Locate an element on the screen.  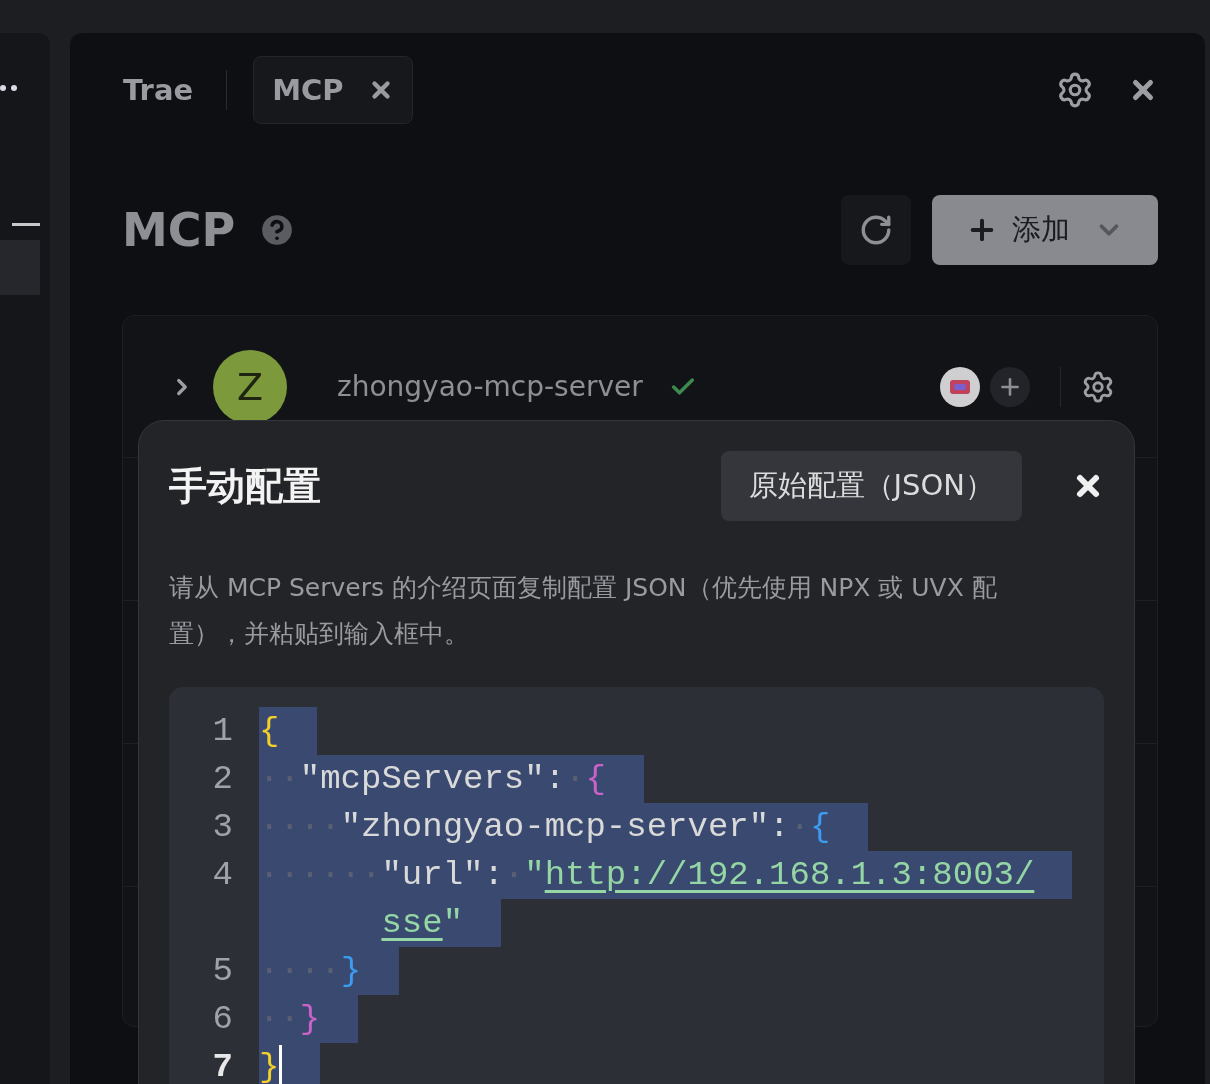
dialog-title: 手动配置 is located at coordinates (245, 486).